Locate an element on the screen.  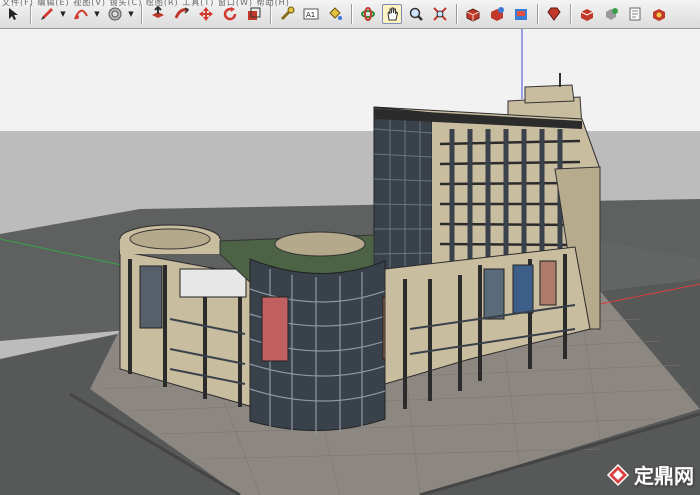
paint-bucket-tool-button is located at coordinates (335, 14).